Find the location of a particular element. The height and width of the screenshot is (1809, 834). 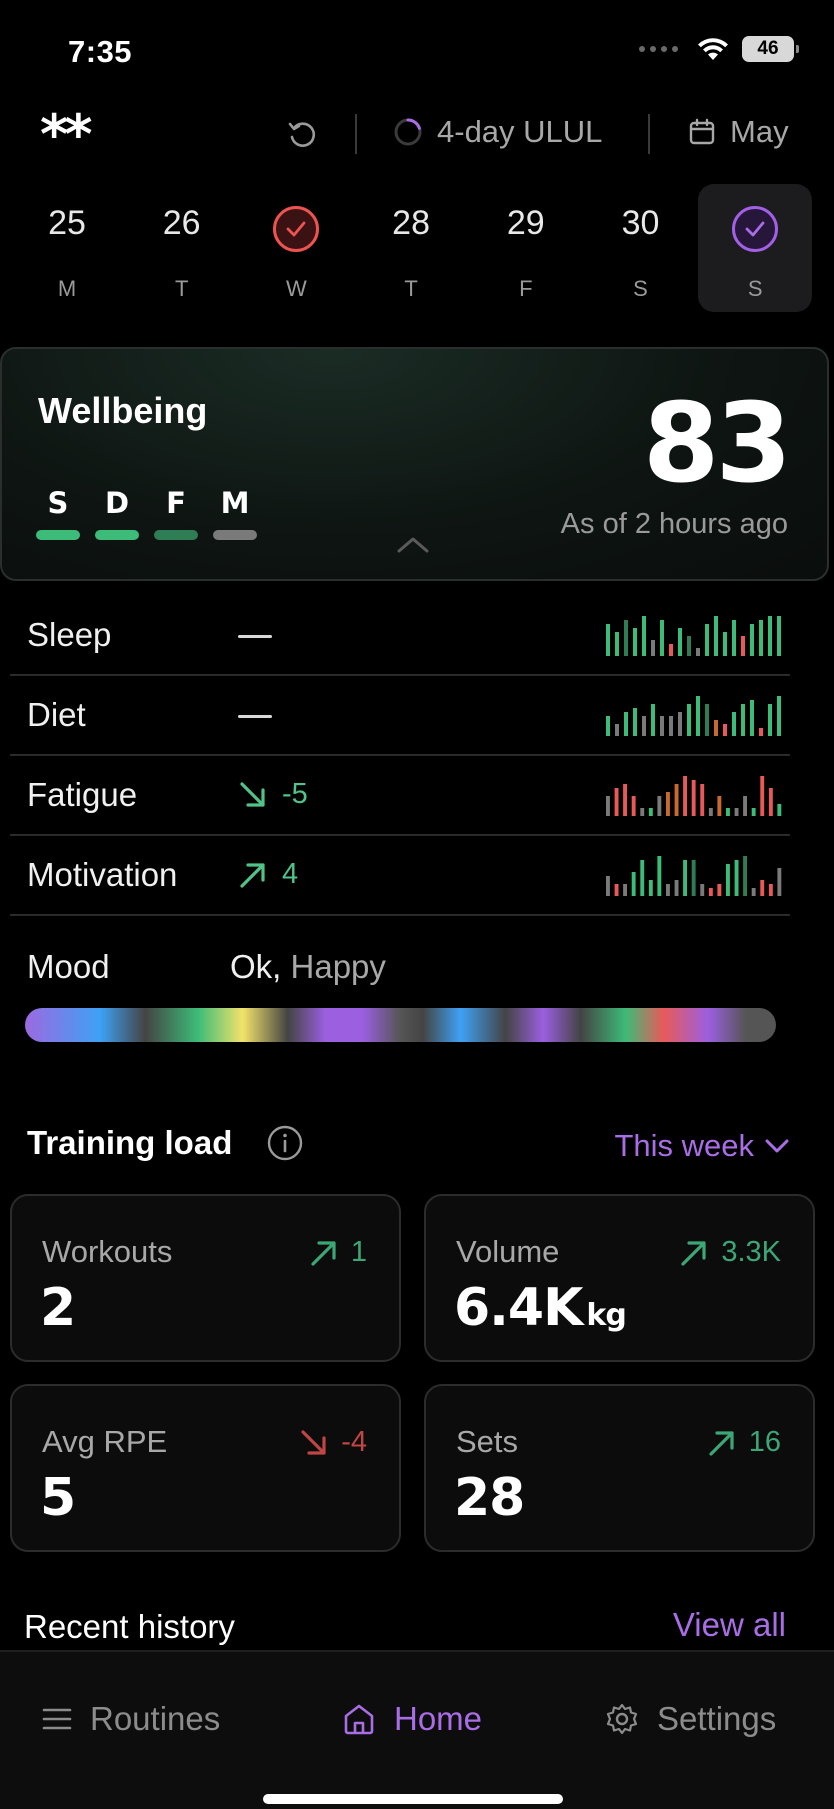

info-icon is located at coordinates (285, 1143).